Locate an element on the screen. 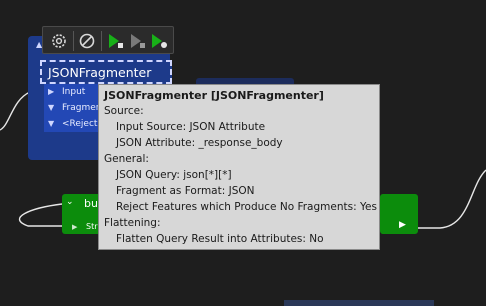 Image resolution: width=486 pixels, height=306 pixels. tooltip-title: JSONFragmenter [JSONFragmenter] is located at coordinates (214, 95).